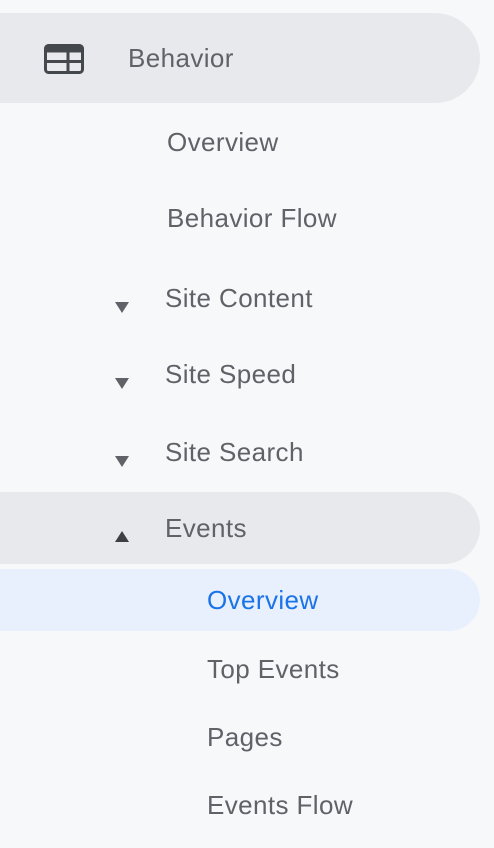 The width and height of the screenshot is (494, 848). Describe the element at coordinates (64, 59) in the screenshot. I see `web-layout-icon` at that location.